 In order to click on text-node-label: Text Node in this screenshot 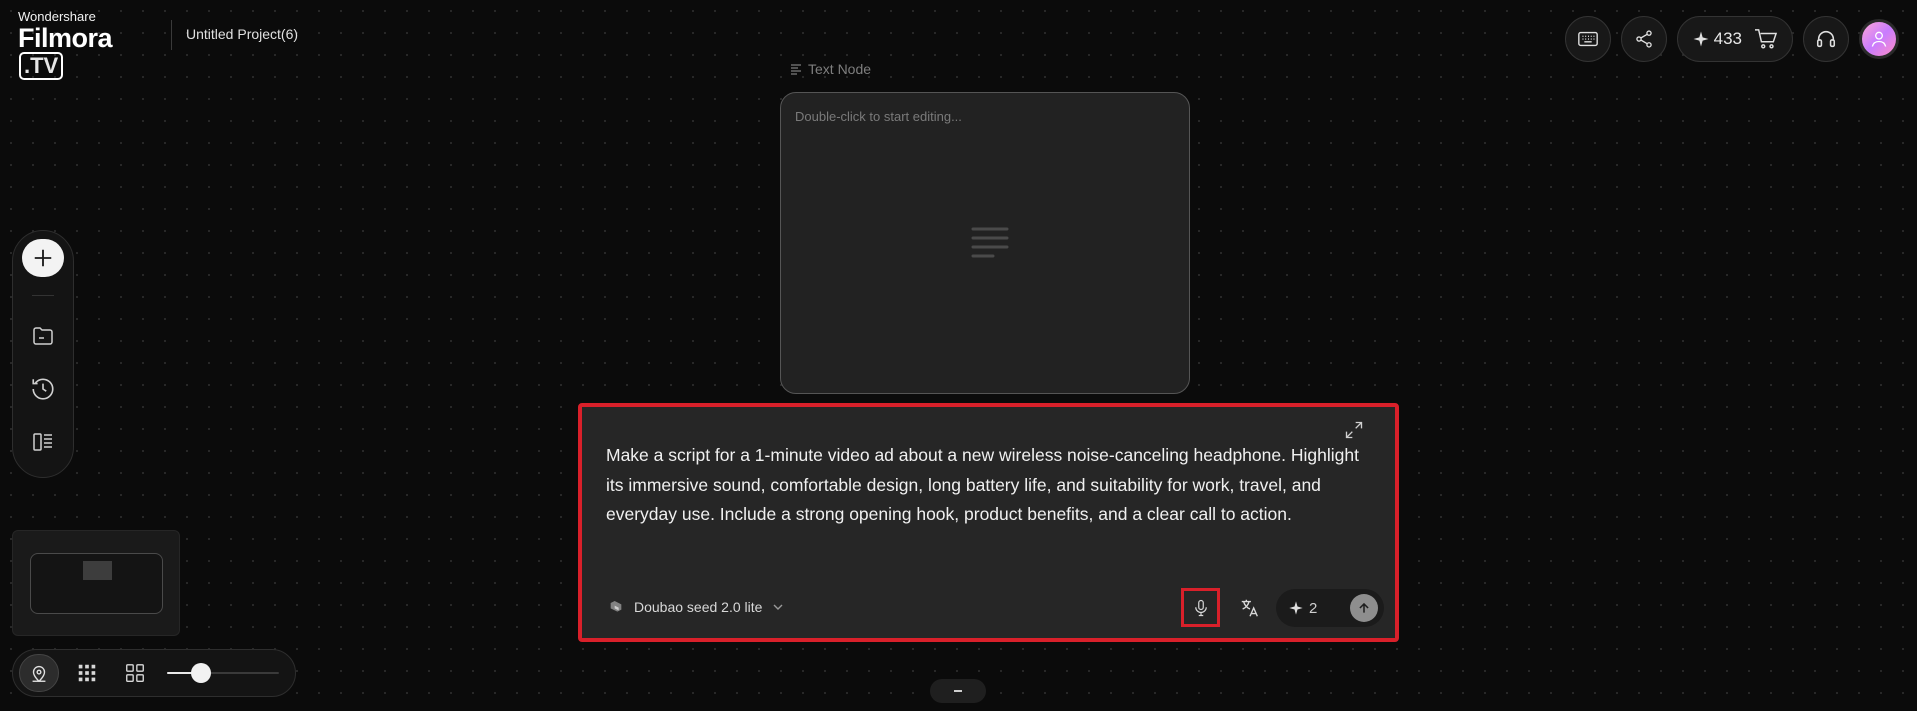, I will do `click(830, 69)`.